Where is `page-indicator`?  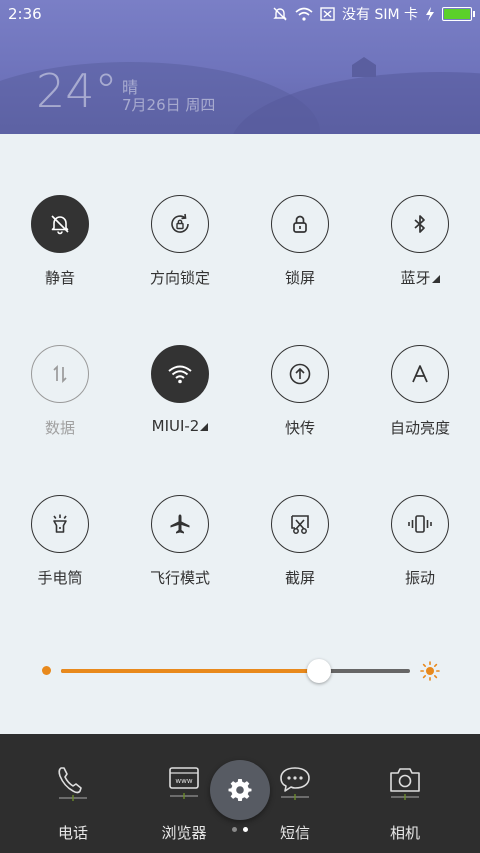 page-indicator is located at coordinates (240, 829).